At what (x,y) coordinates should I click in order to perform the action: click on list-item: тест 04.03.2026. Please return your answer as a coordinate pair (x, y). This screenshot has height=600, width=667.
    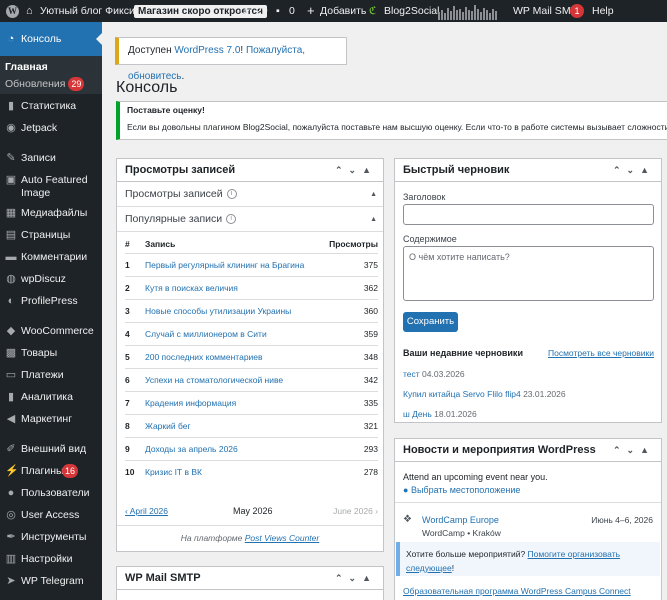
    Looking at the image, I should click on (529, 374).